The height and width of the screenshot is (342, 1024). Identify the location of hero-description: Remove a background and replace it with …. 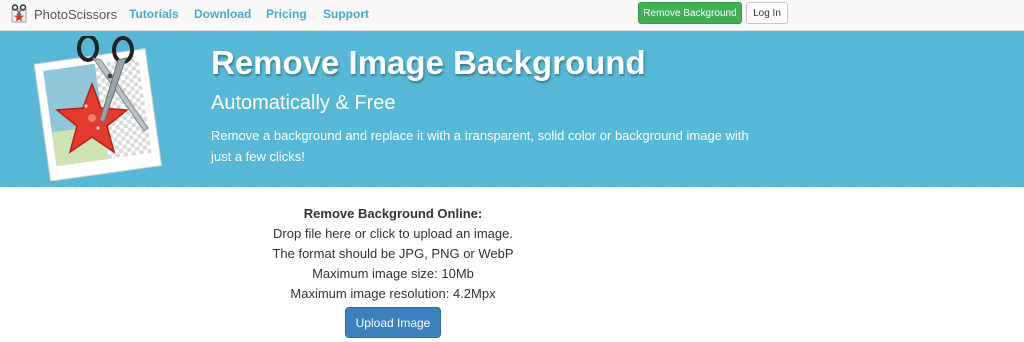
(480, 146).